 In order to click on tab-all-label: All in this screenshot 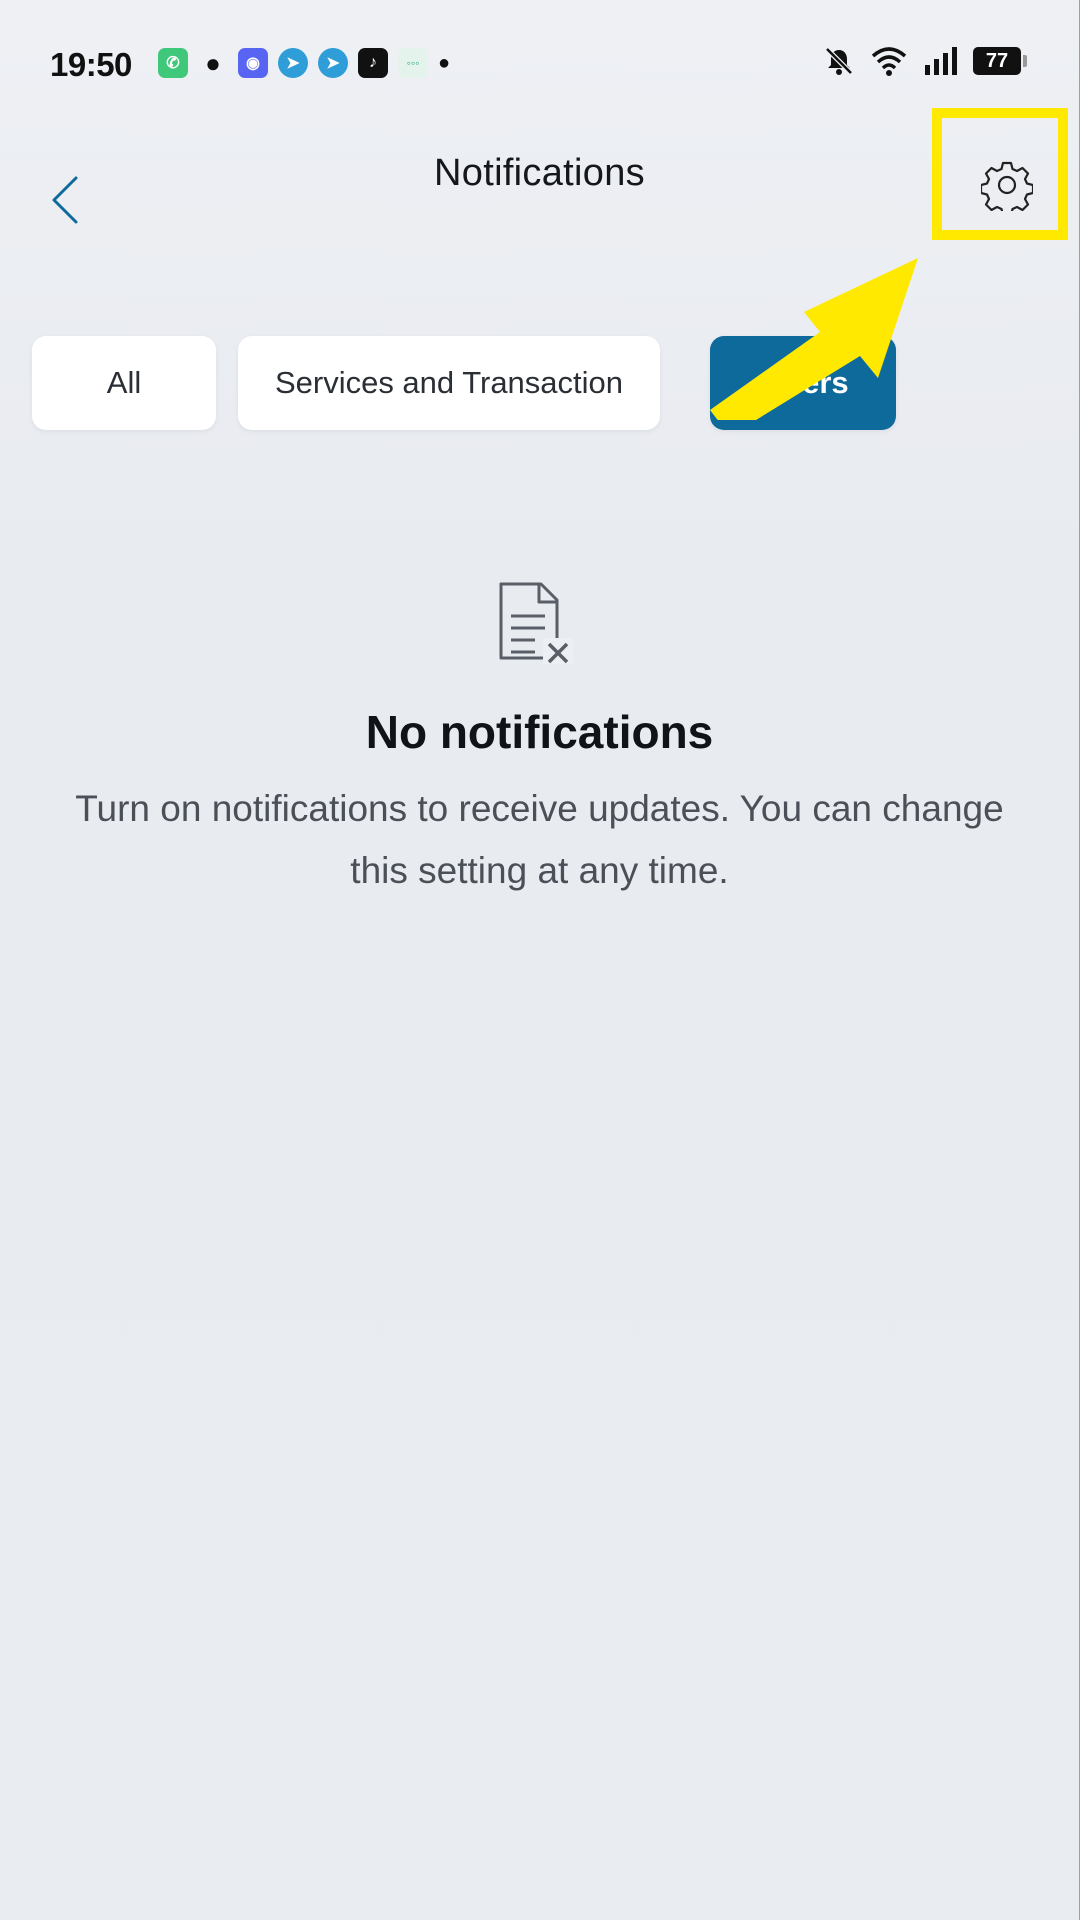, I will do `click(124, 382)`.